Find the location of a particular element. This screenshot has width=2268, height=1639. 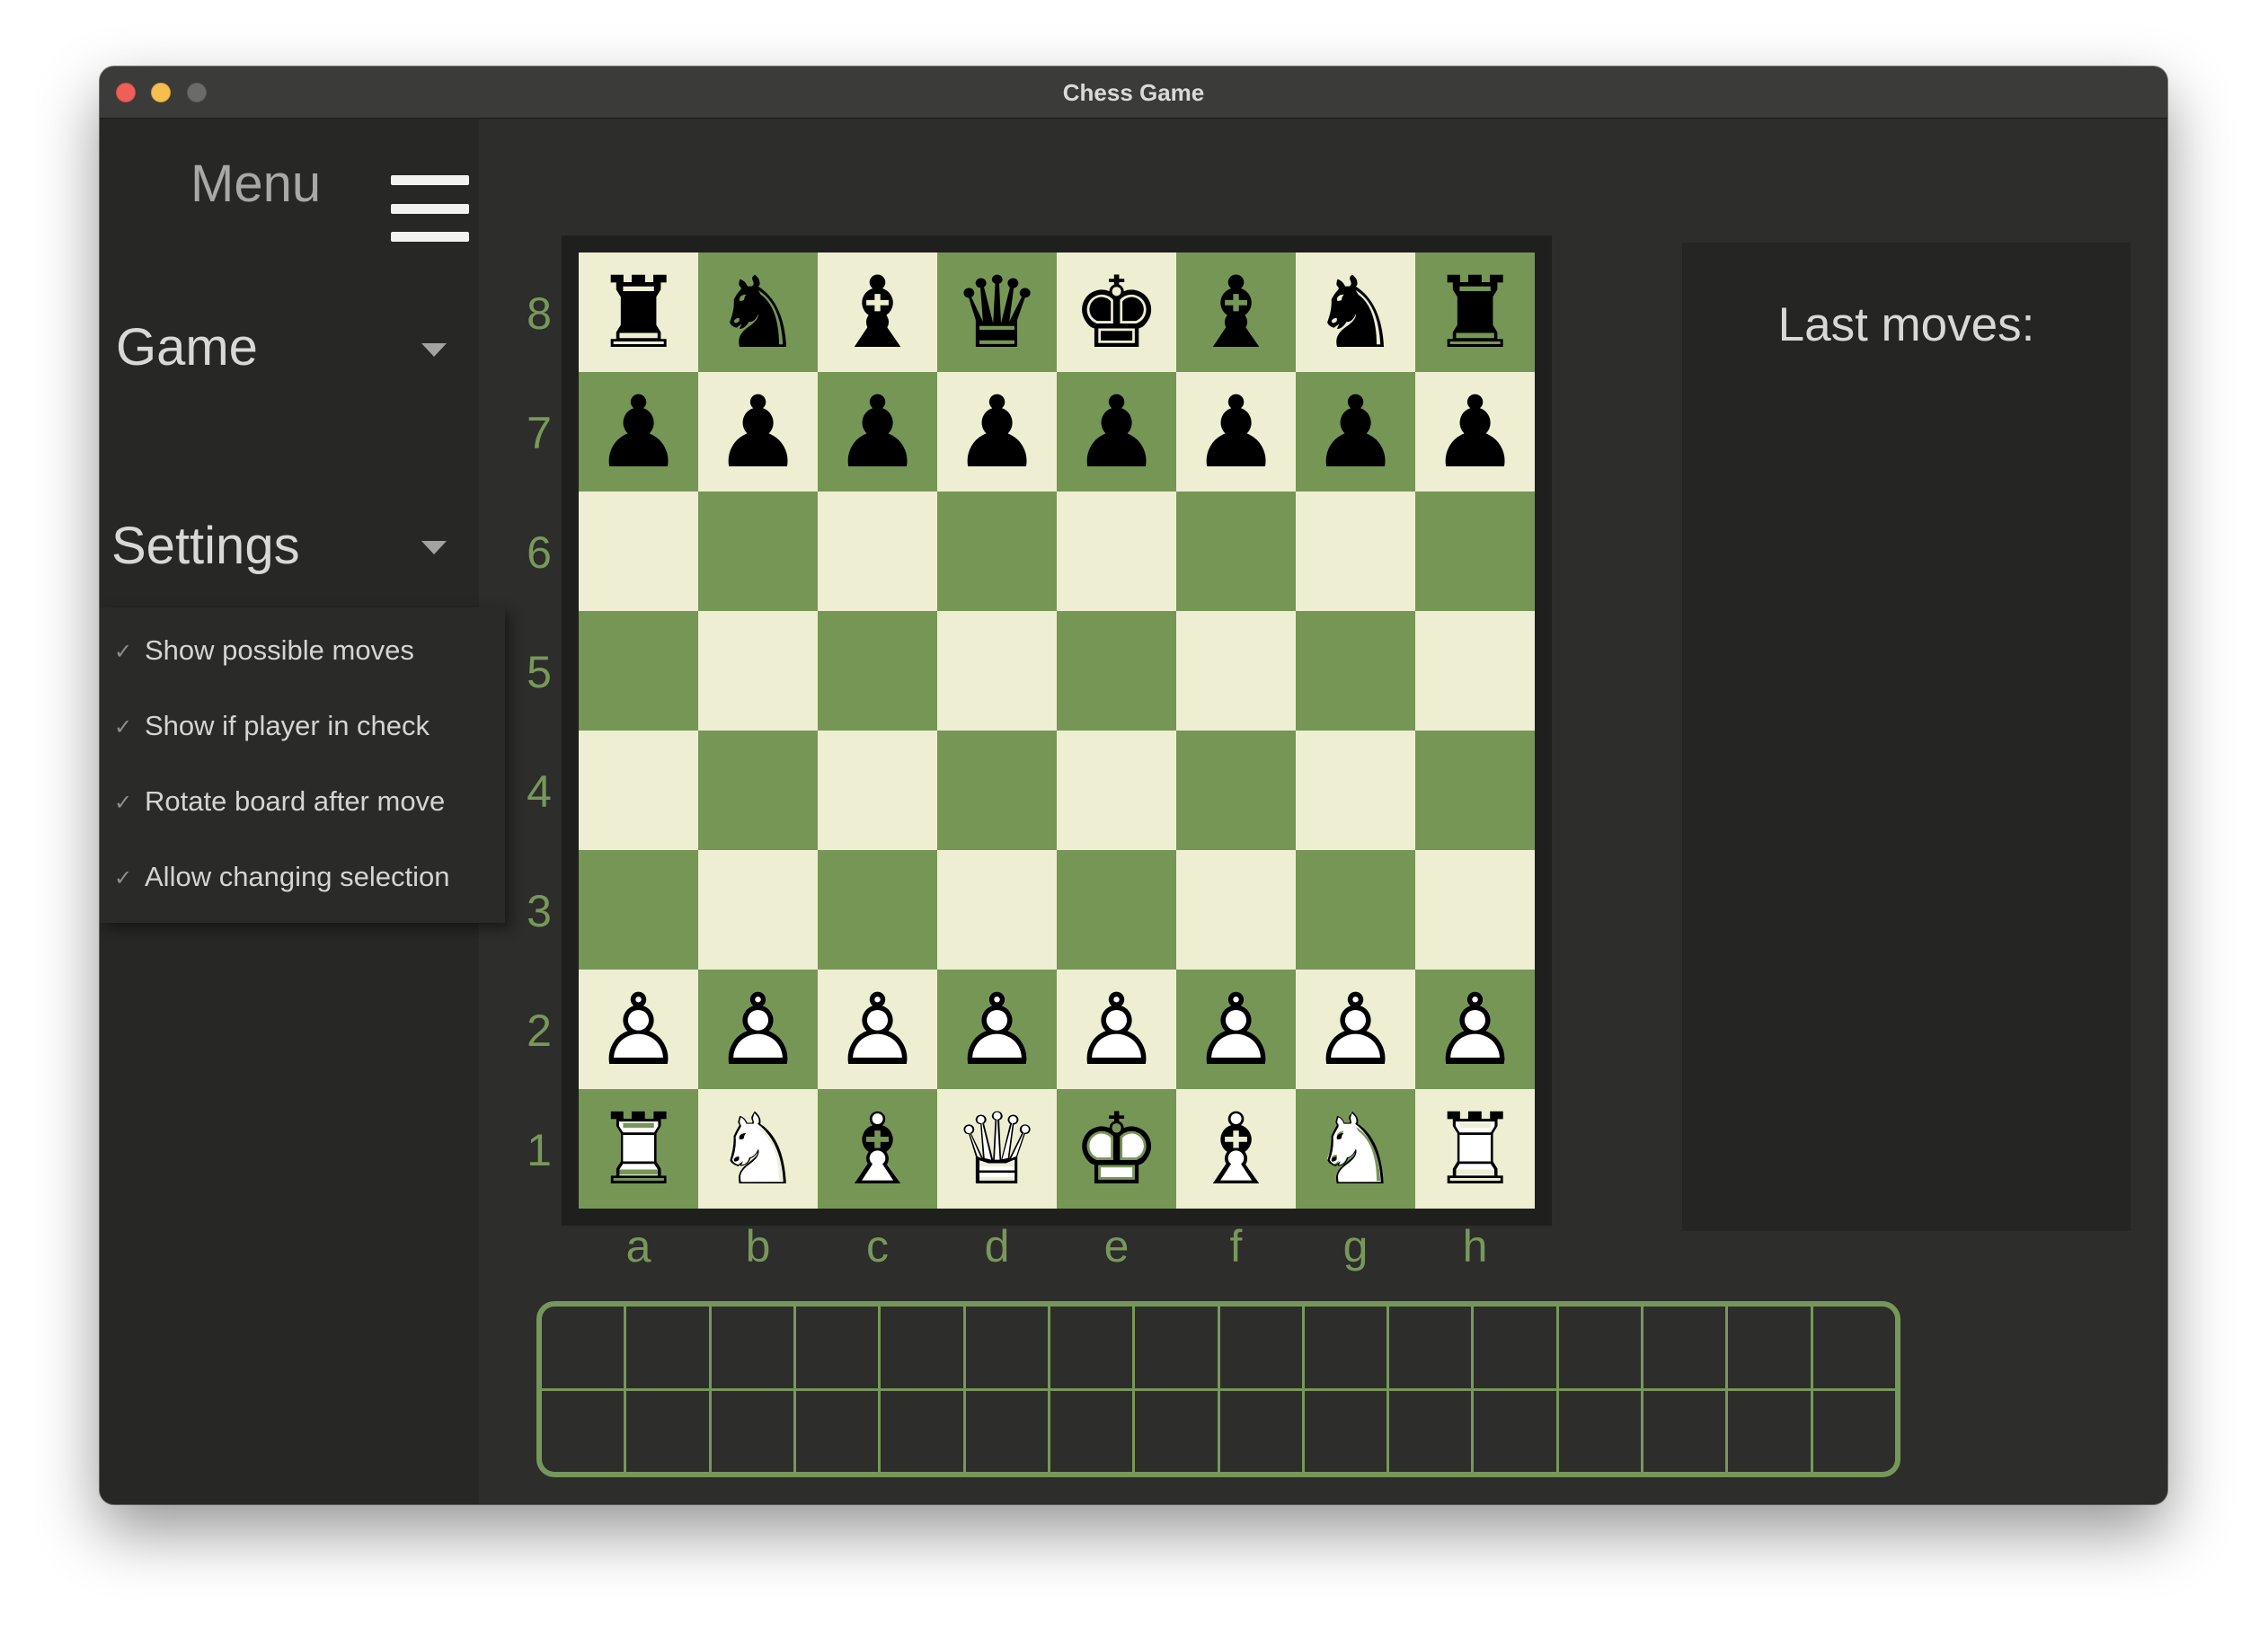

square-c3 is located at coordinates (877, 910).